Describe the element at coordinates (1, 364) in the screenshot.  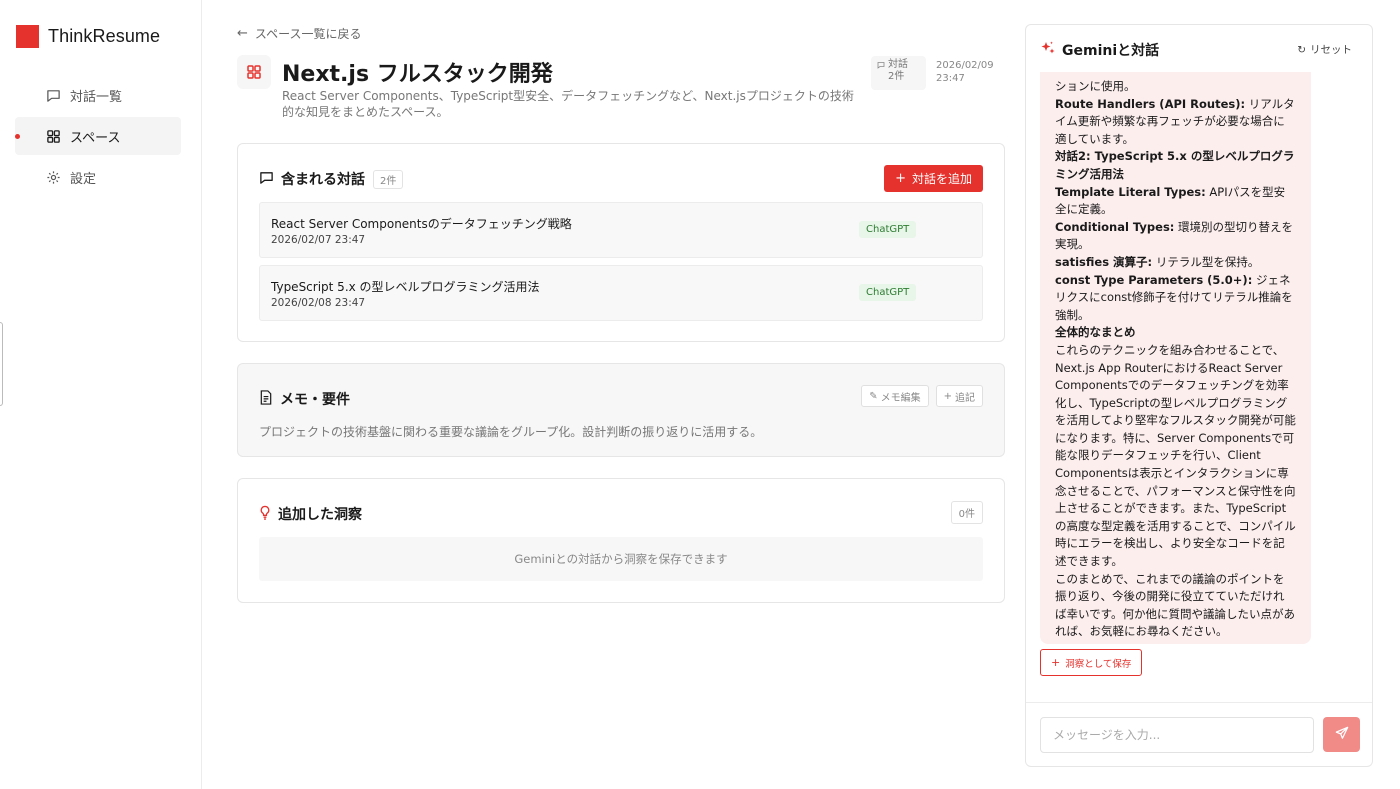
I see `sidebar-resize-handle` at that location.